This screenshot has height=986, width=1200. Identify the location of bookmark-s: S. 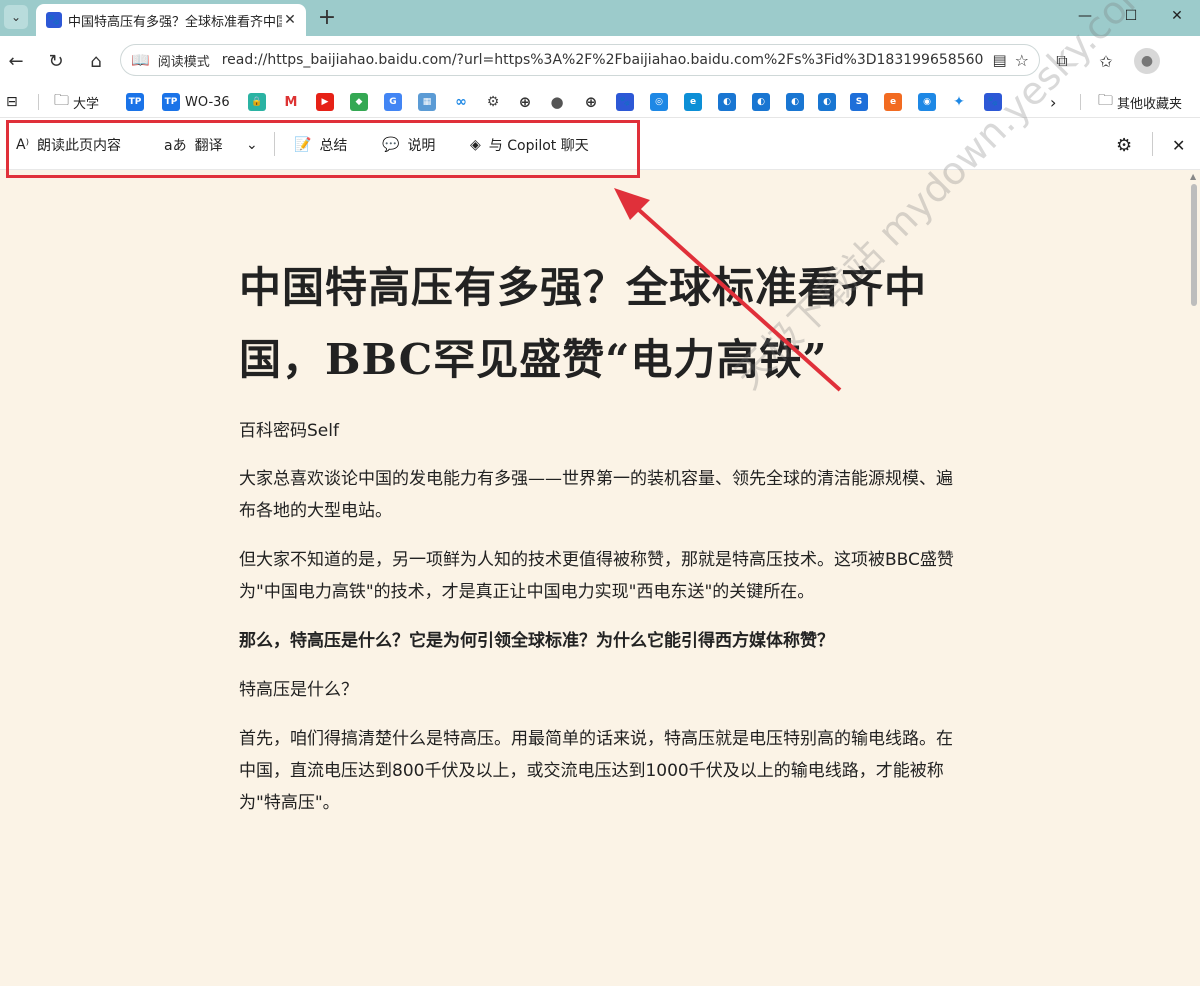
(861, 102).